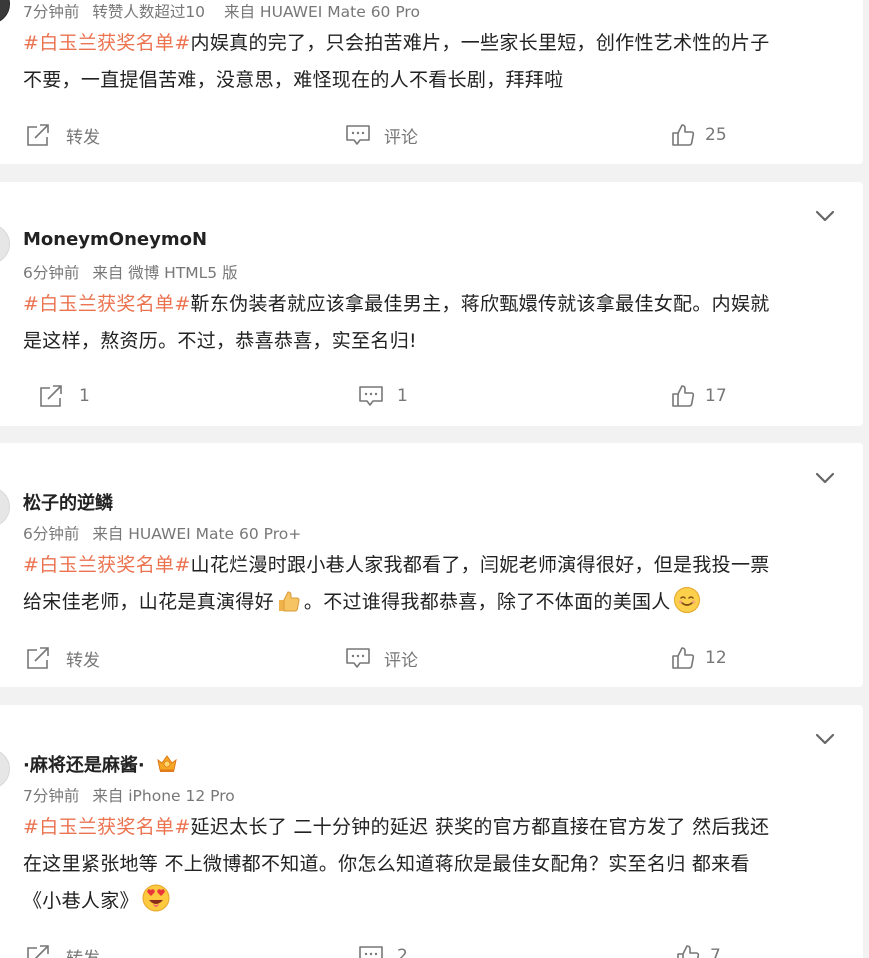  Describe the element at coordinates (716, 135) in the screenshot. I see `like-count: 25` at that location.